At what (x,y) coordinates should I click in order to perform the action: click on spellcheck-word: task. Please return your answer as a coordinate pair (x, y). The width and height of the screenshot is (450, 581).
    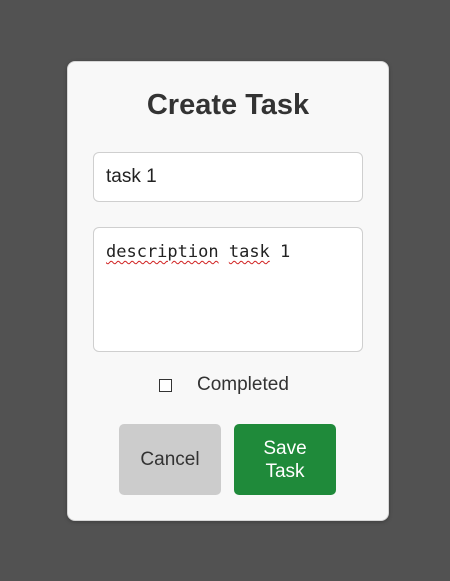
    Looking at the image, I should click on (249, 252).